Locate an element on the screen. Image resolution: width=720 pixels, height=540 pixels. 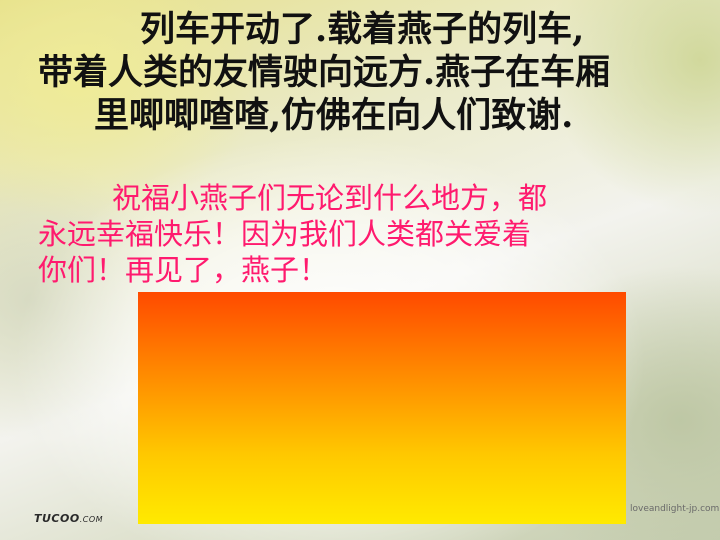
blessing-line-1: 祝福小燕子们无论到什么地方，都 is located at coordinates (330, 198).